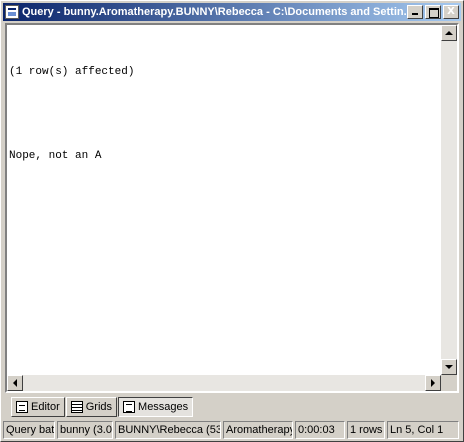 This screenshot has width=464, height=442. I want to click on result-tabs: Editor Grids Messages, so click(102, 407).